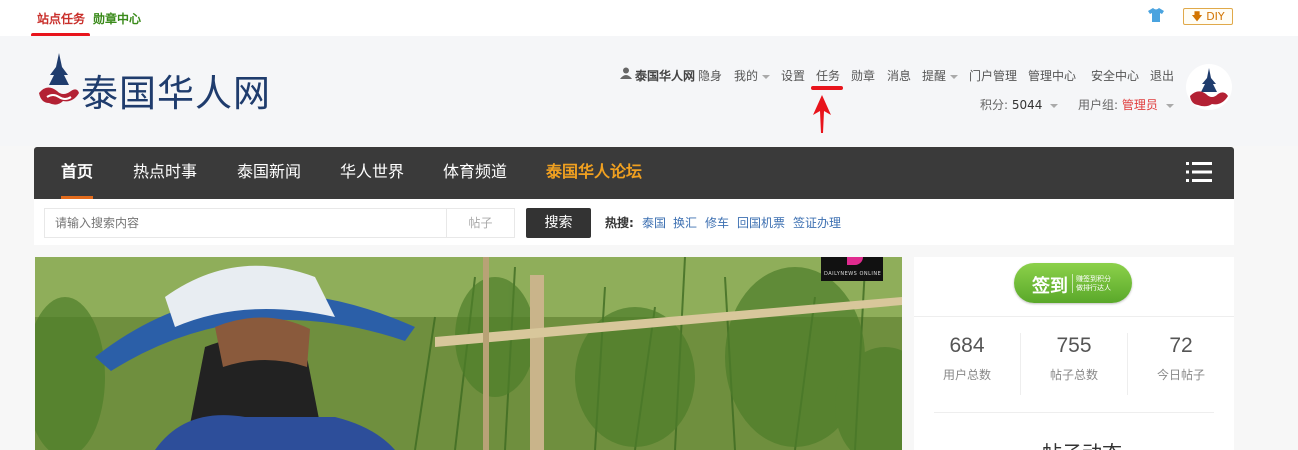 The image size is (1298, 450). What do you see at coordinates (558, 223) in the screenshot?
I see `search-button: 搜索` at bounding box center [558, 223].